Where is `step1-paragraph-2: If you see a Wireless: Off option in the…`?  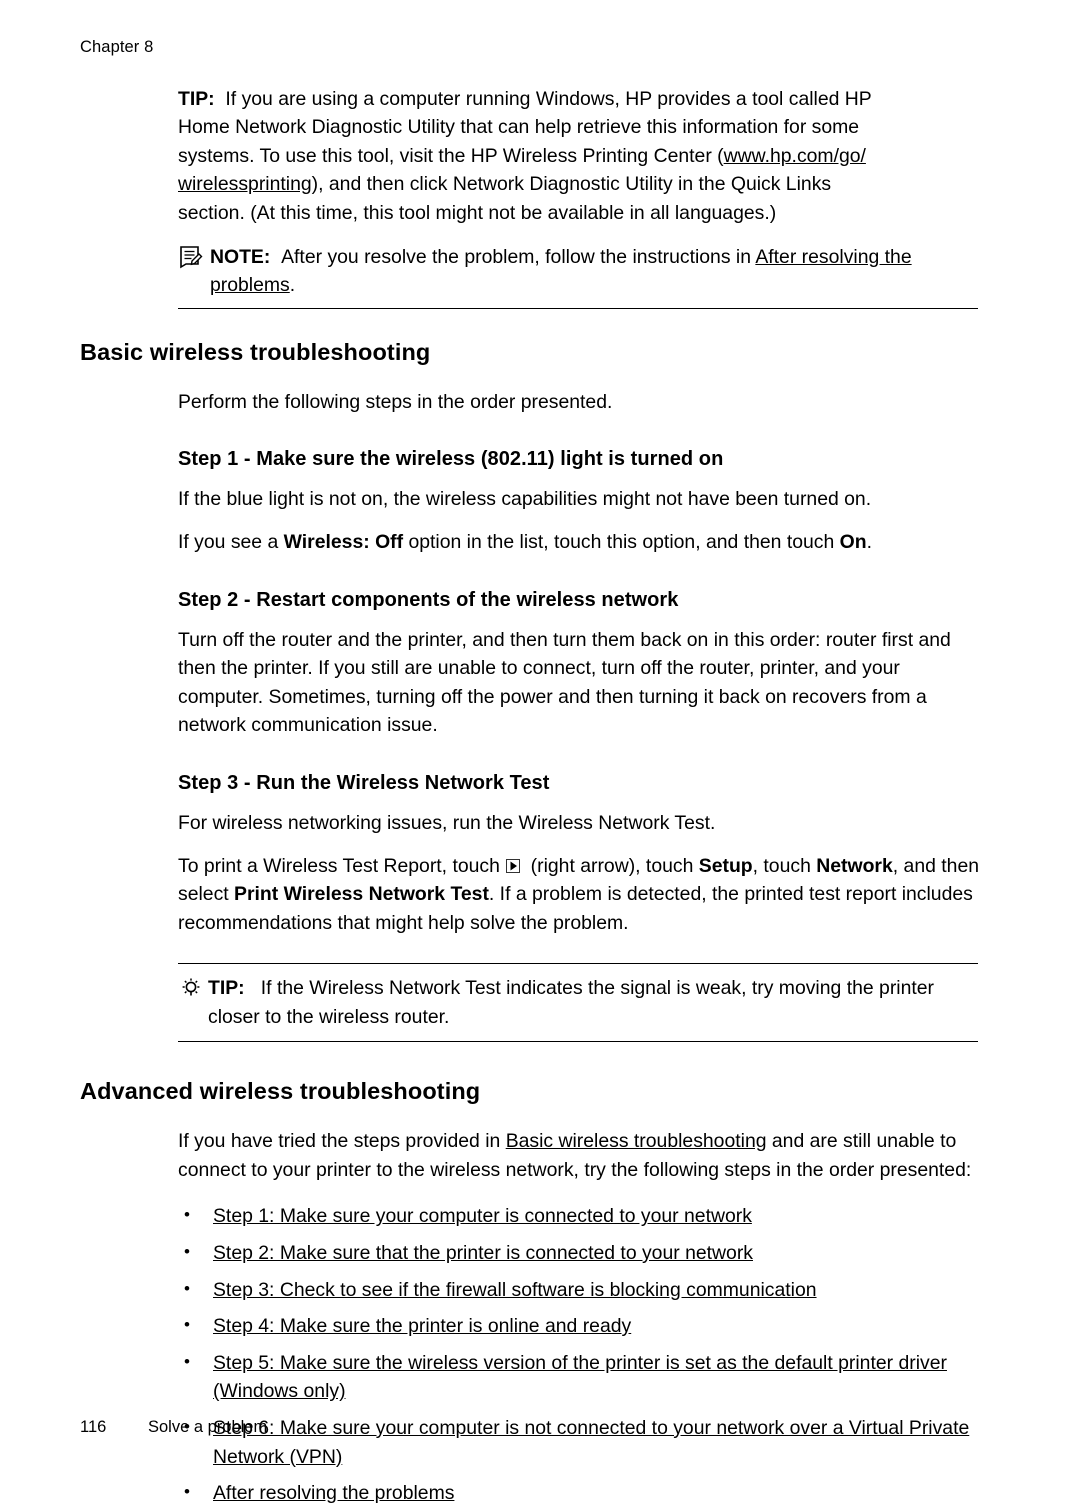
step1-paragraph-2: If you see a Wireless: Off option in the… is located at coordinates (580, 542).